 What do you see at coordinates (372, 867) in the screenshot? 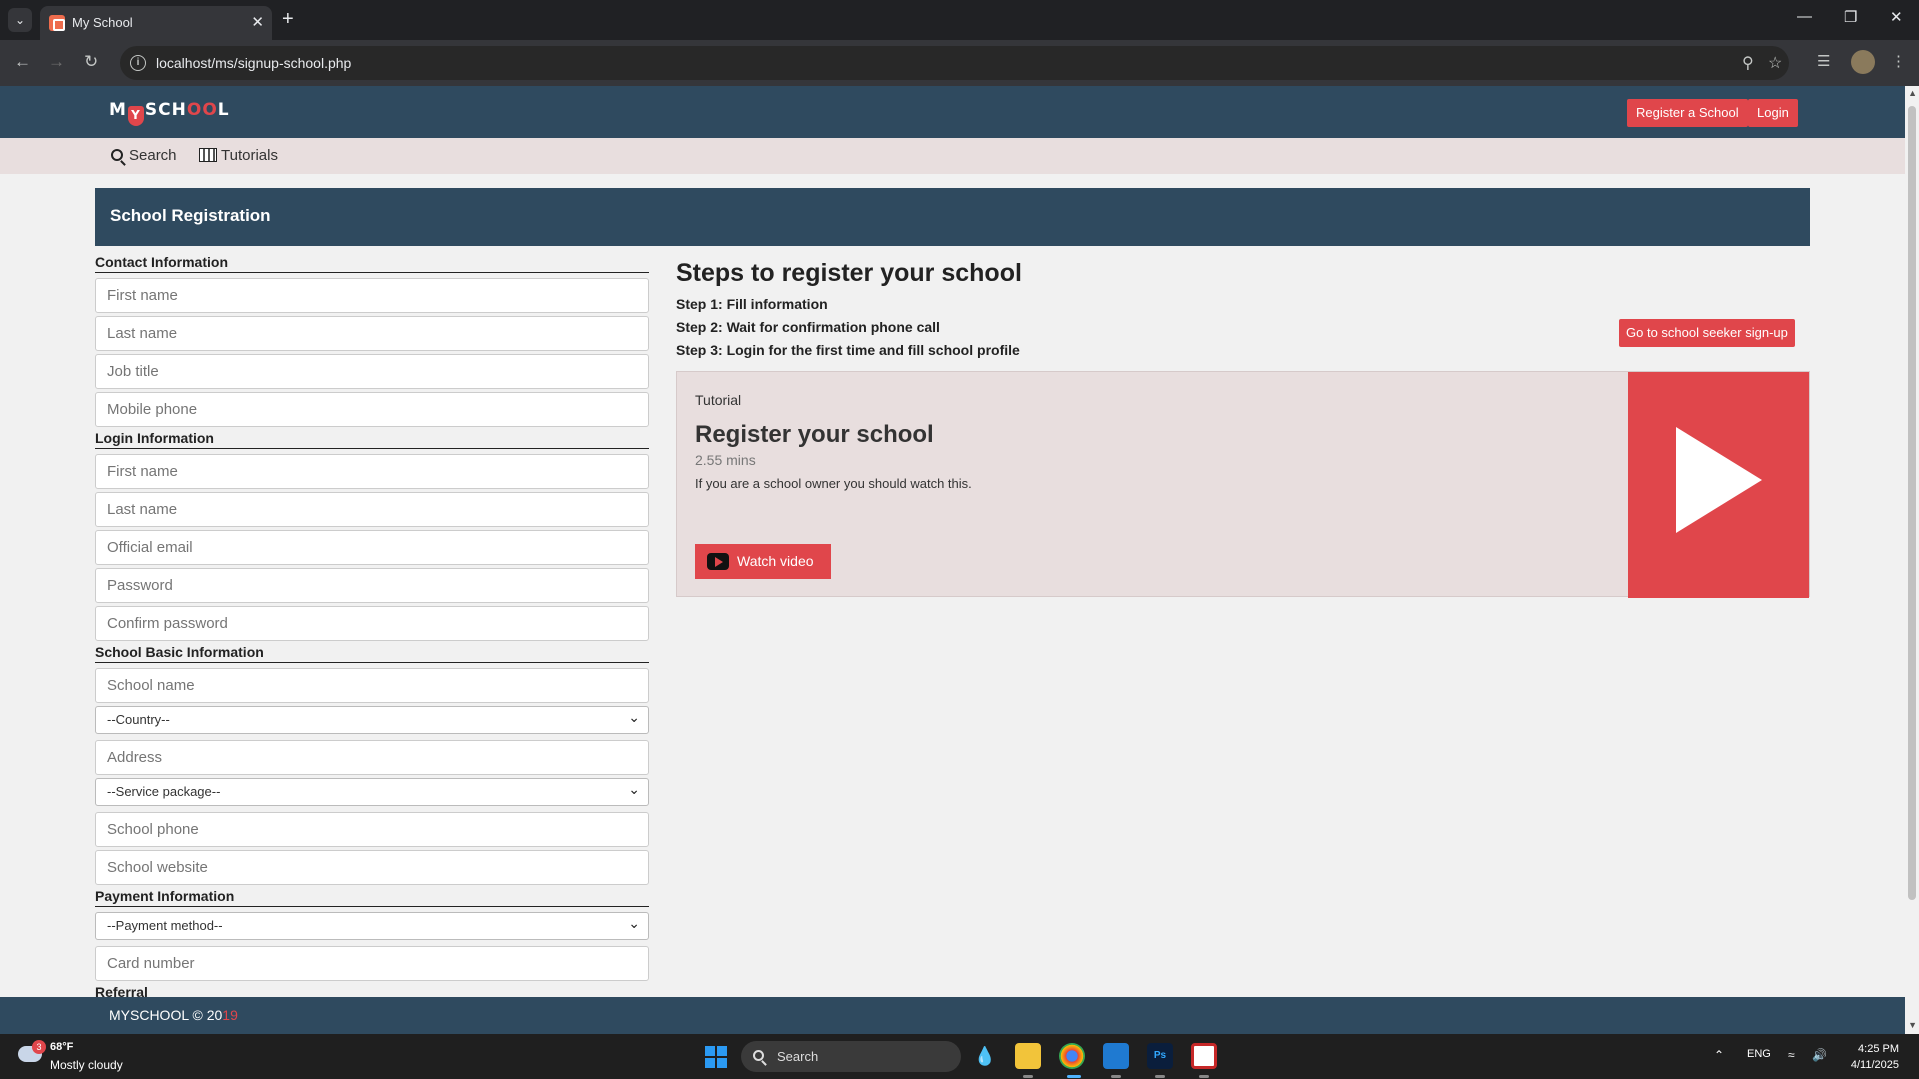
I see `school-website-input` at bounding box center [372, 867].